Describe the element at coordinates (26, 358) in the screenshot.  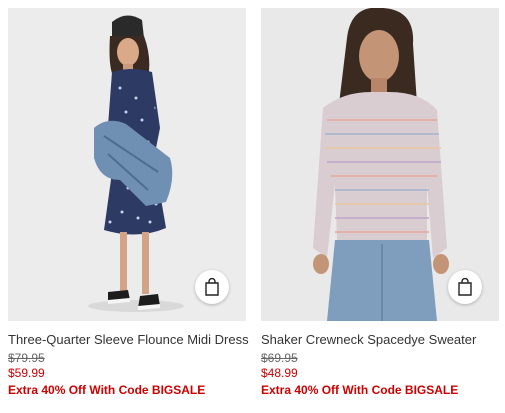
I see `original-price: $79.95` at that location.